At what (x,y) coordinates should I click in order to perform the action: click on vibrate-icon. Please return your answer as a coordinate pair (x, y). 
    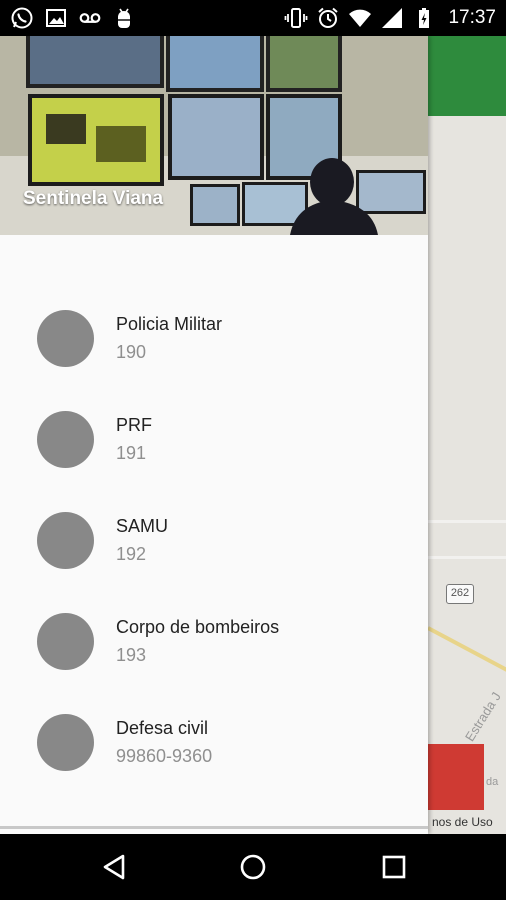
    Looking at the image, I should click on (296, 18).